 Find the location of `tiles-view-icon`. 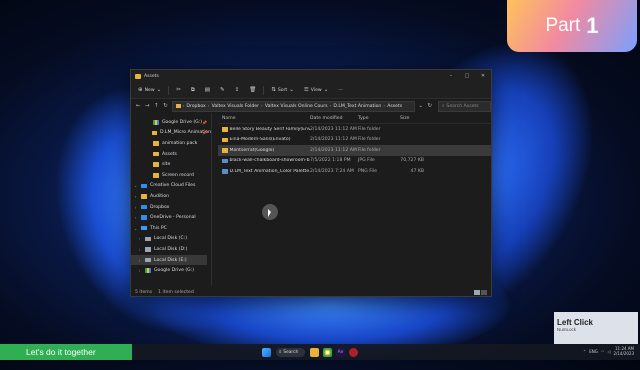

tiles-view-icon is located at coordinates (484, 292).